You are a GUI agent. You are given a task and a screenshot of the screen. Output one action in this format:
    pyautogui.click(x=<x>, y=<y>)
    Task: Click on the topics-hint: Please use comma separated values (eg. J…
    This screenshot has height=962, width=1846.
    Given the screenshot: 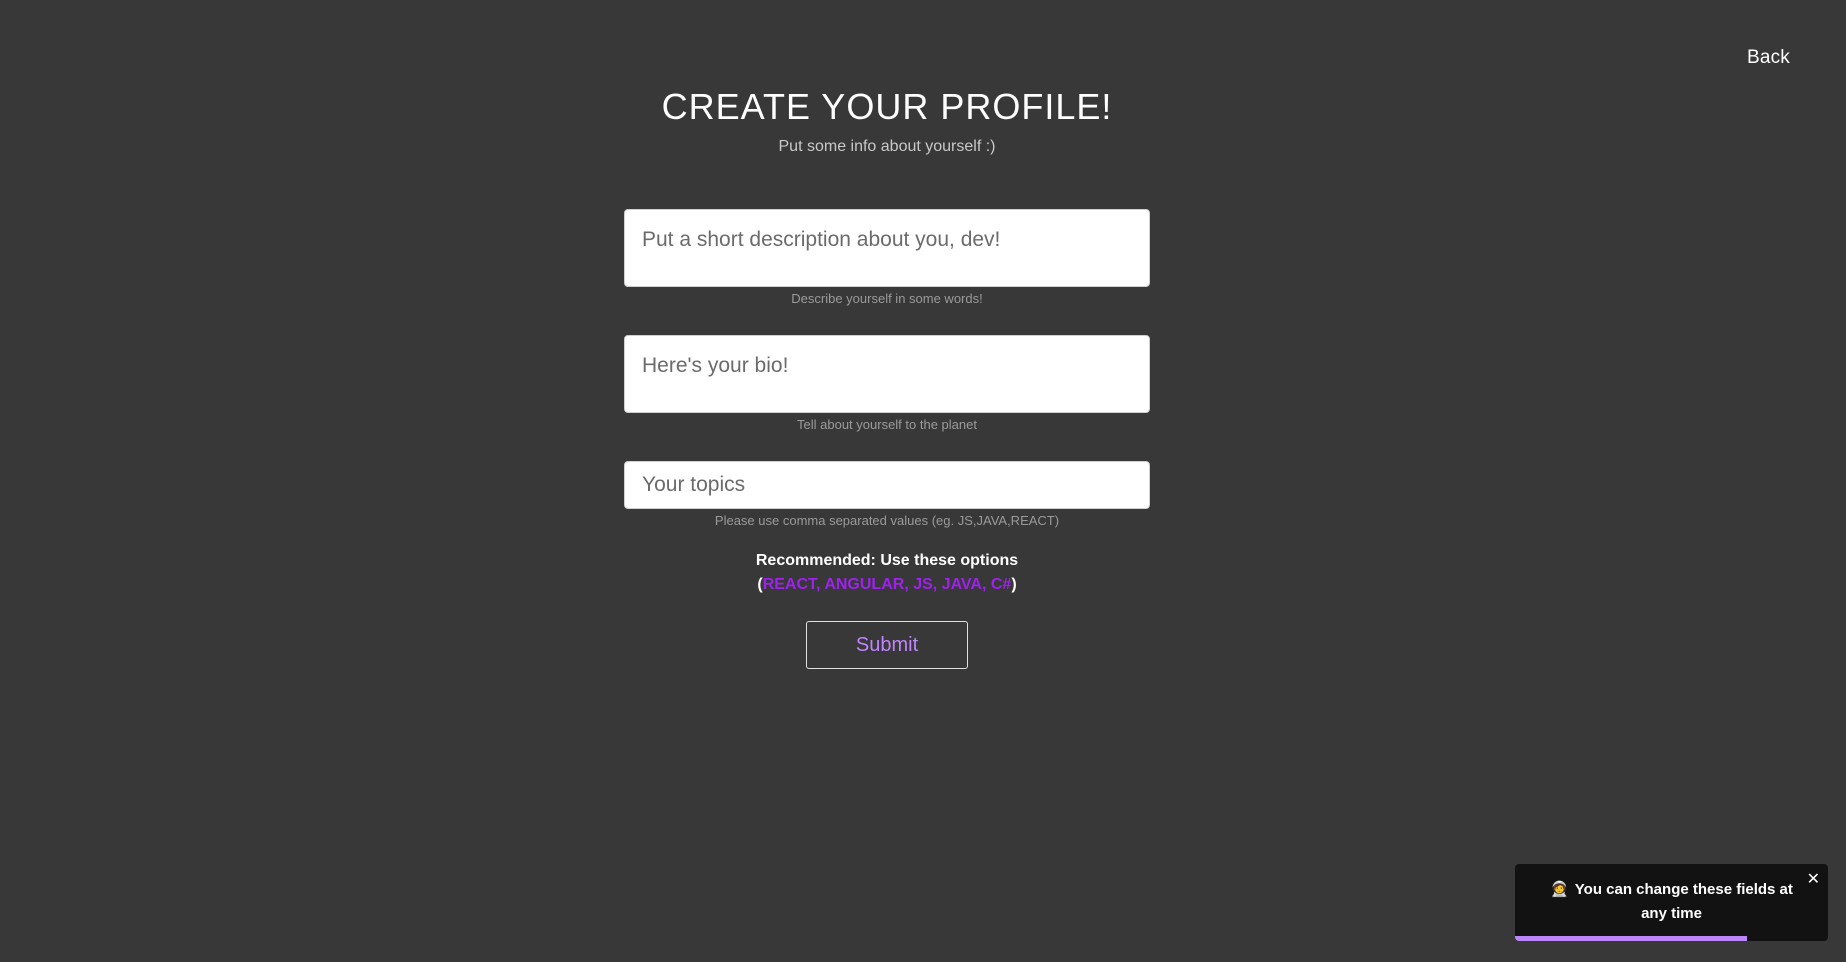 What is the action you would take?
    pyautogui.click(x=887, y=520)
    